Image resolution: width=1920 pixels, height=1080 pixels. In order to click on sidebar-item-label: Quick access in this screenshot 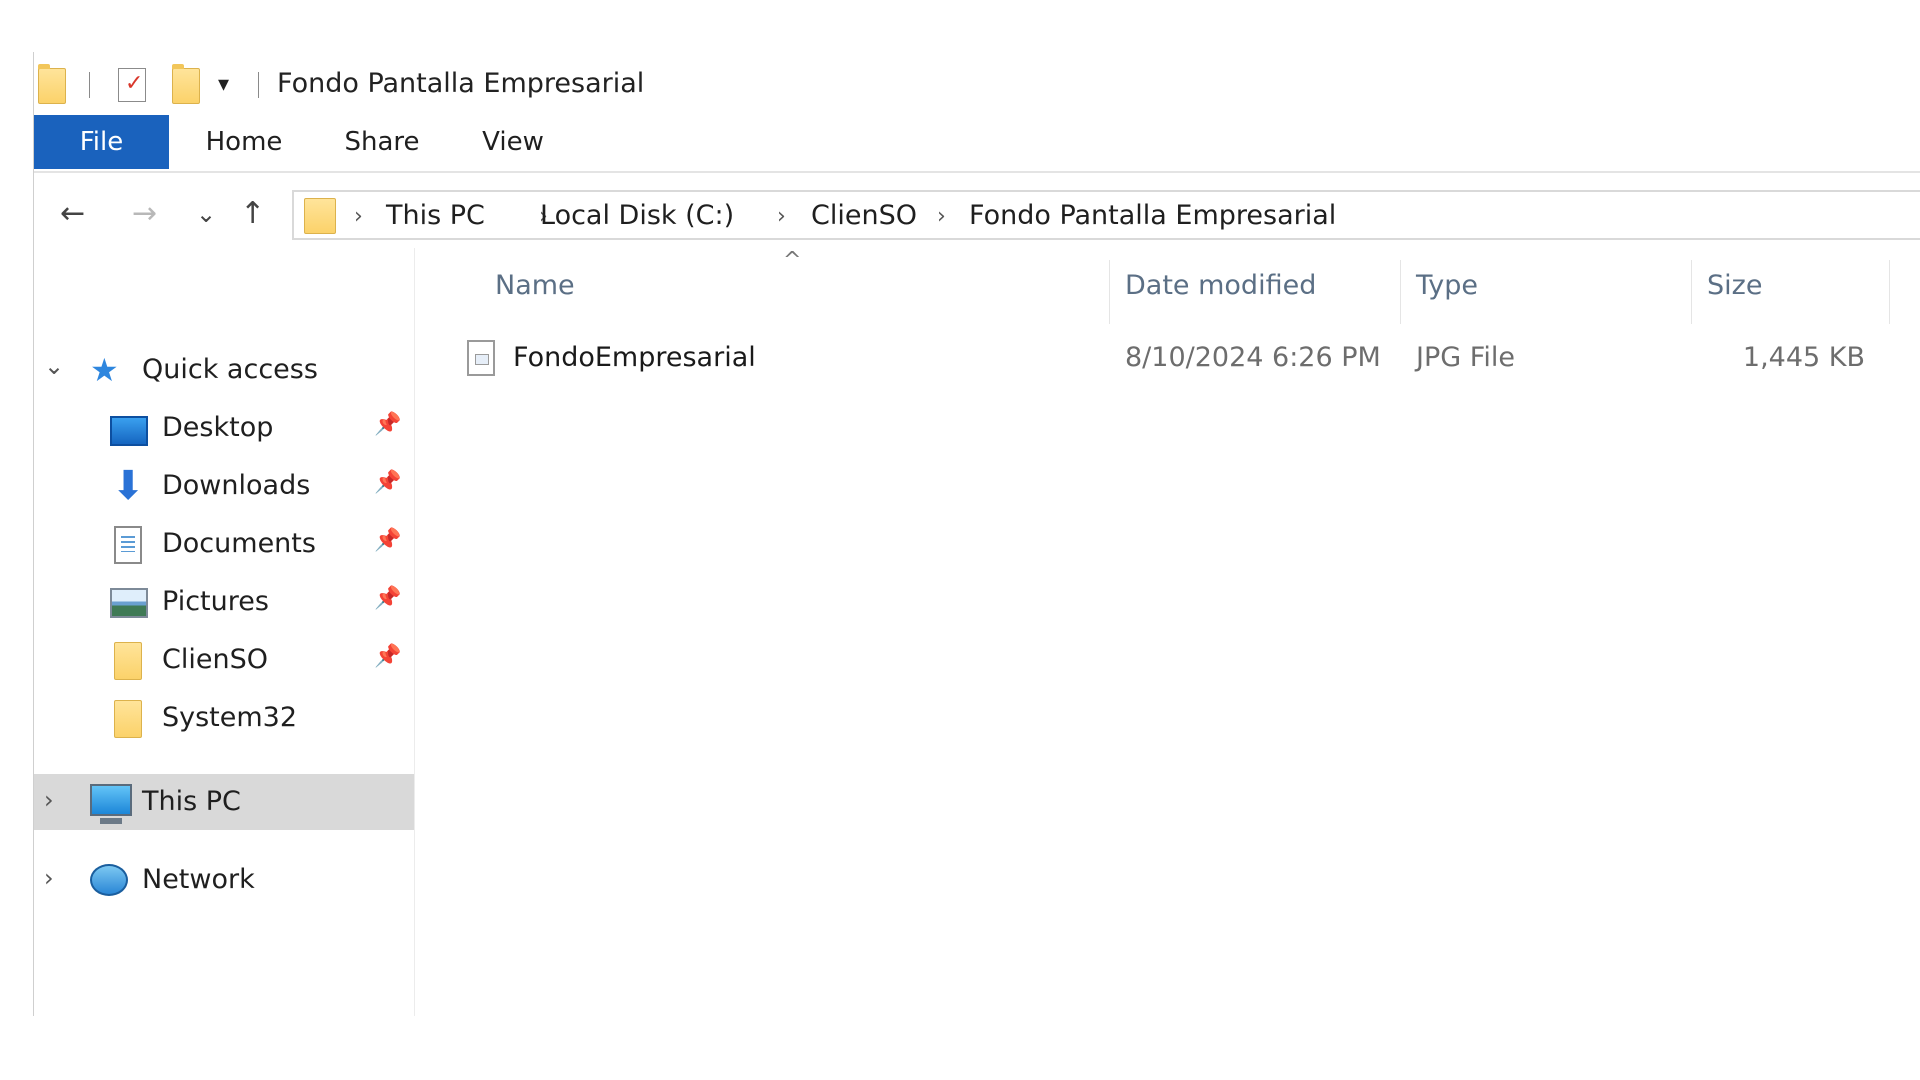, I will do `click(230, 369)`.